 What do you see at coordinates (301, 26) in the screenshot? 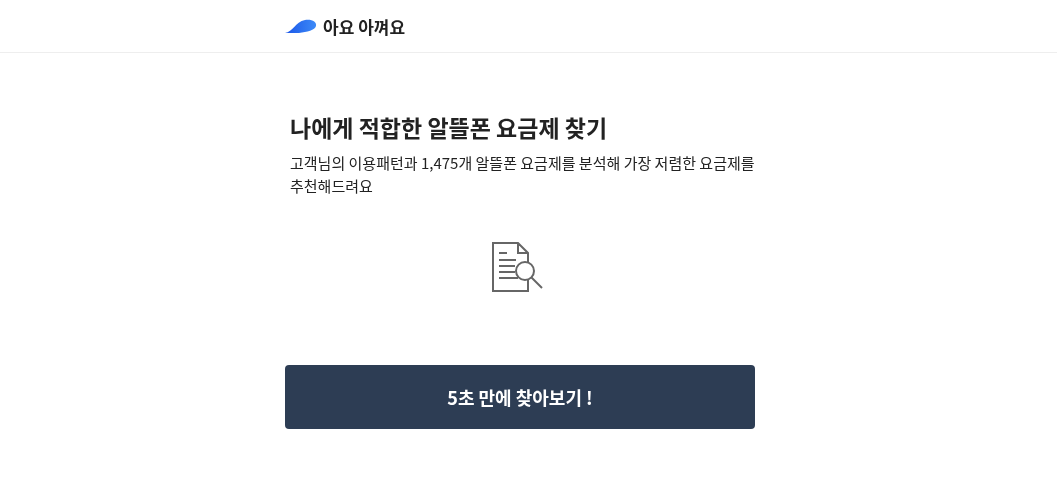
I see `logo-icon` at bounding box center [301, 26].